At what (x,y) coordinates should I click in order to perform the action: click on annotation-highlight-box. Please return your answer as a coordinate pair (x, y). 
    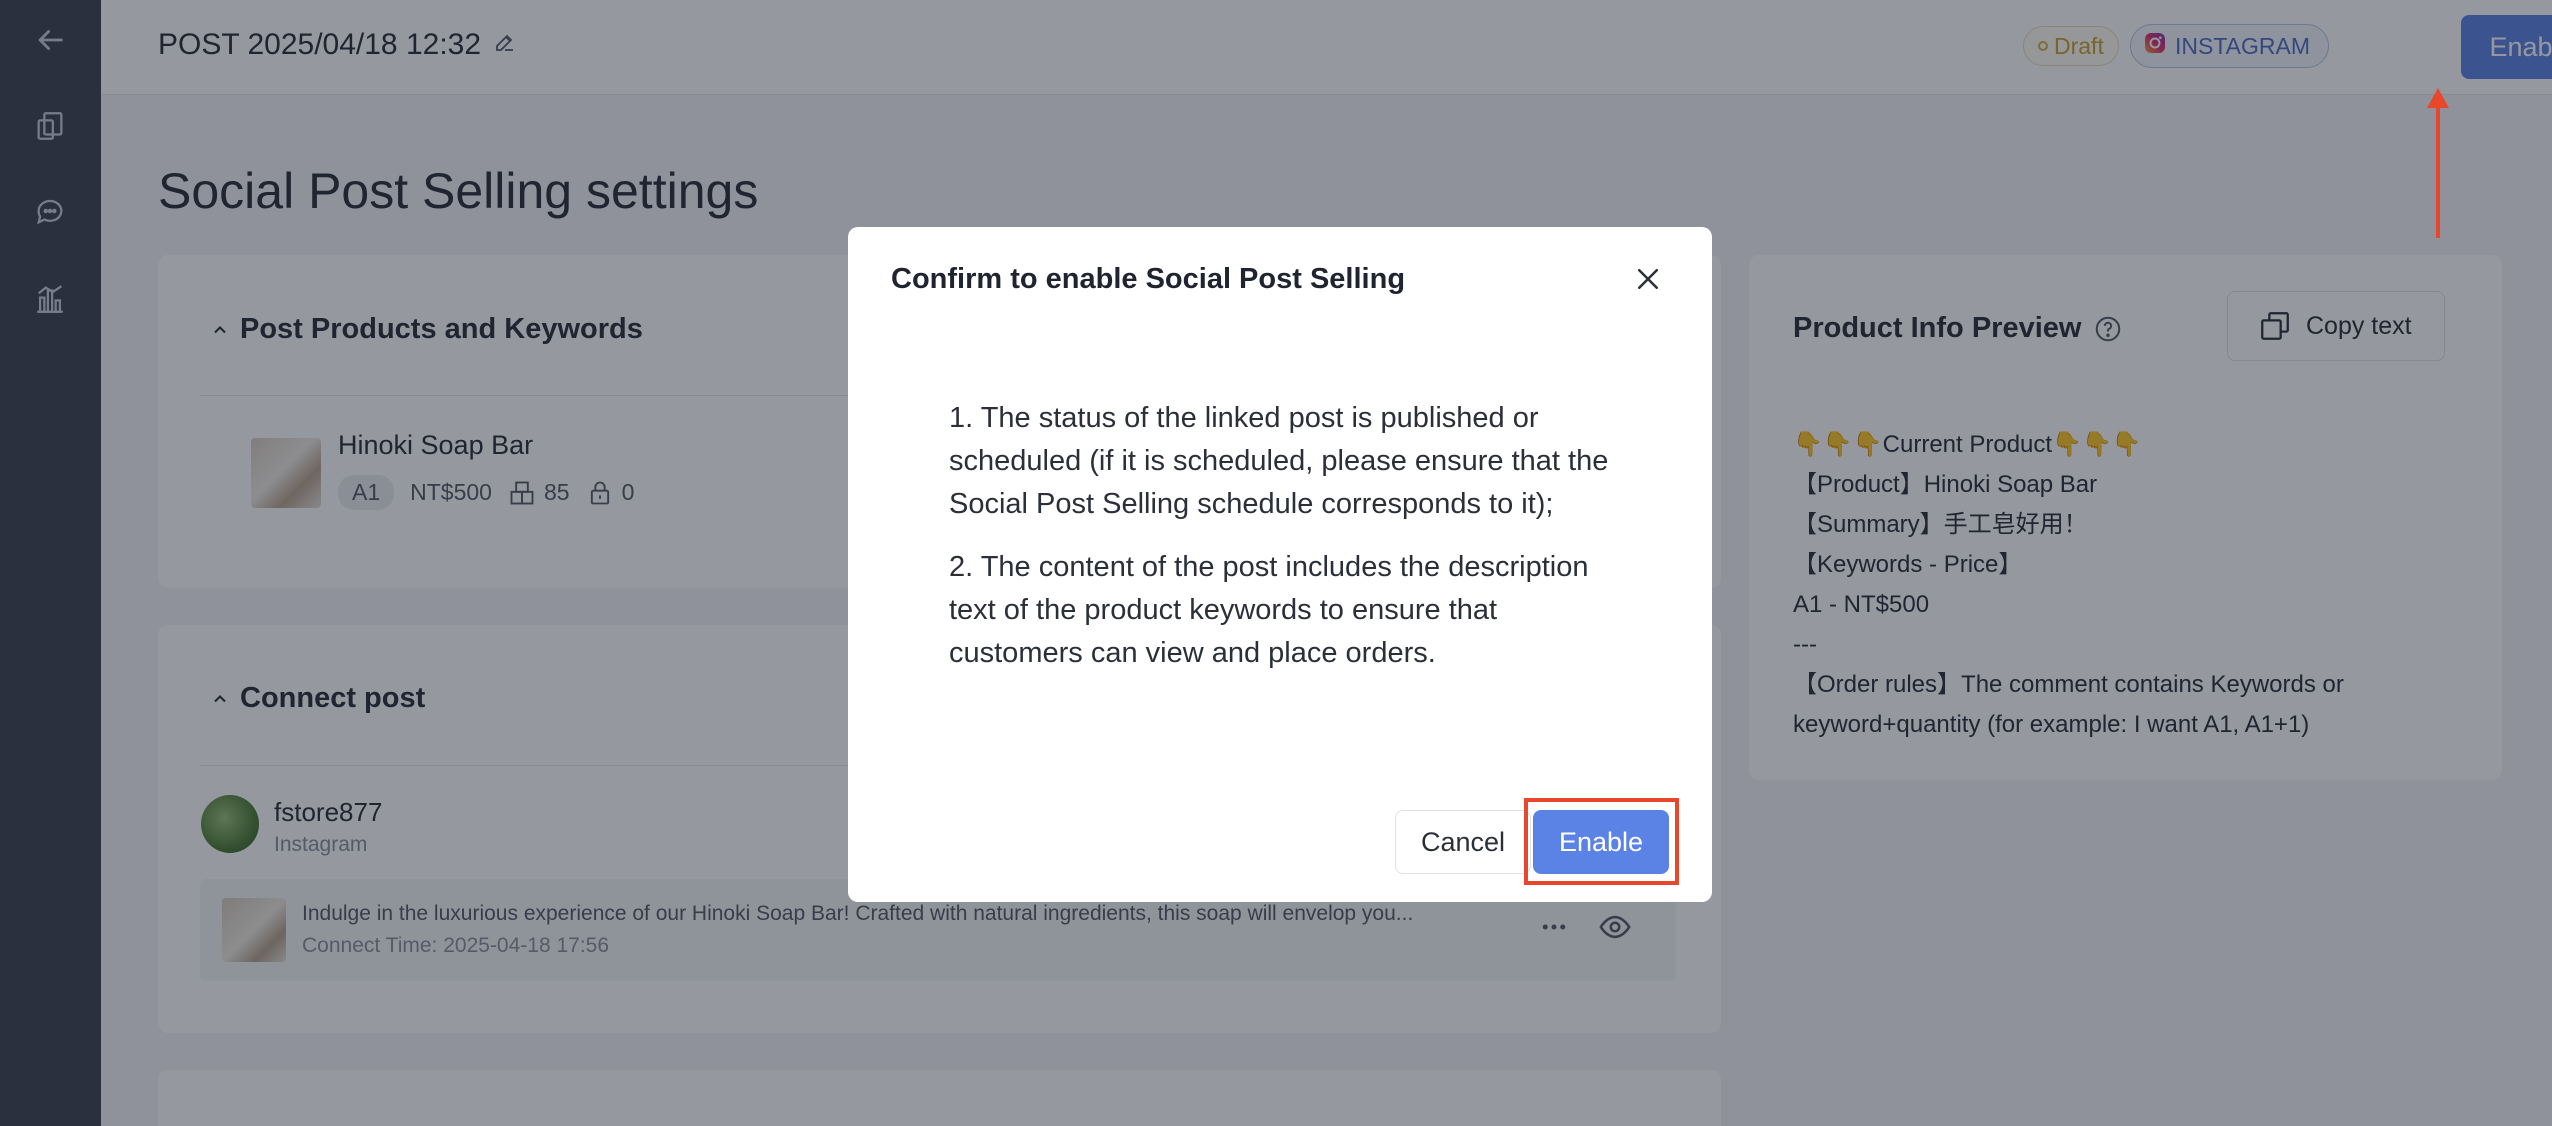
    Looking at the image, I should click on (1601, 841).